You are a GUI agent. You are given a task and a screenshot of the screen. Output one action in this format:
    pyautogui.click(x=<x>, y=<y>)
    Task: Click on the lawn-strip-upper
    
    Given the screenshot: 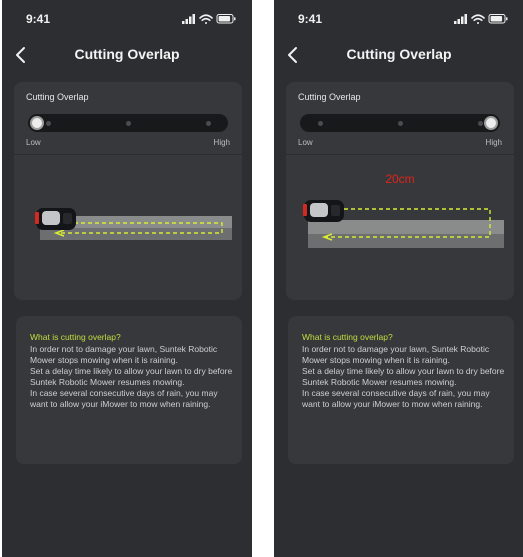 What is the action you would take?
    pyautogui.click(x=406, y=227)
    